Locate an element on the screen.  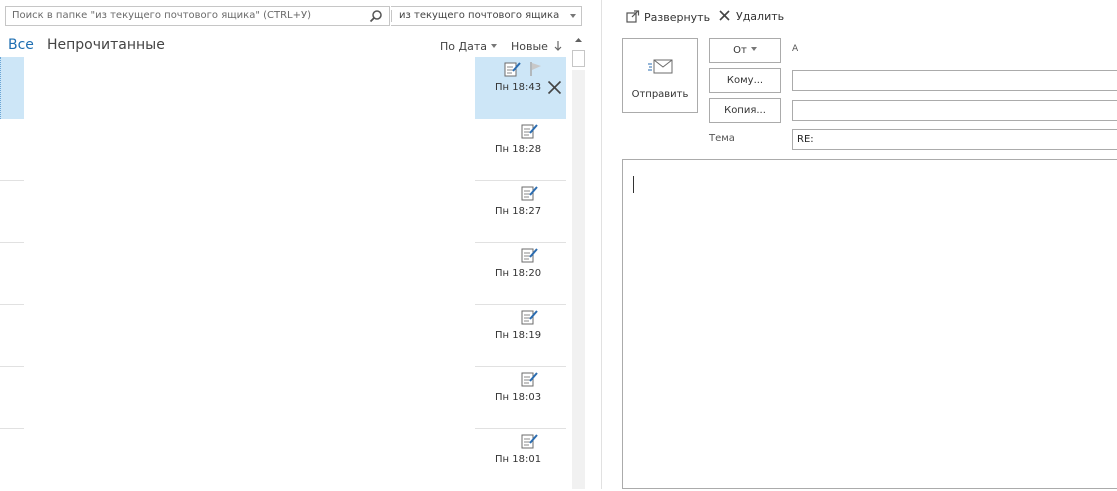
expand-label: Развернуть is located at coordinates (677, 17).